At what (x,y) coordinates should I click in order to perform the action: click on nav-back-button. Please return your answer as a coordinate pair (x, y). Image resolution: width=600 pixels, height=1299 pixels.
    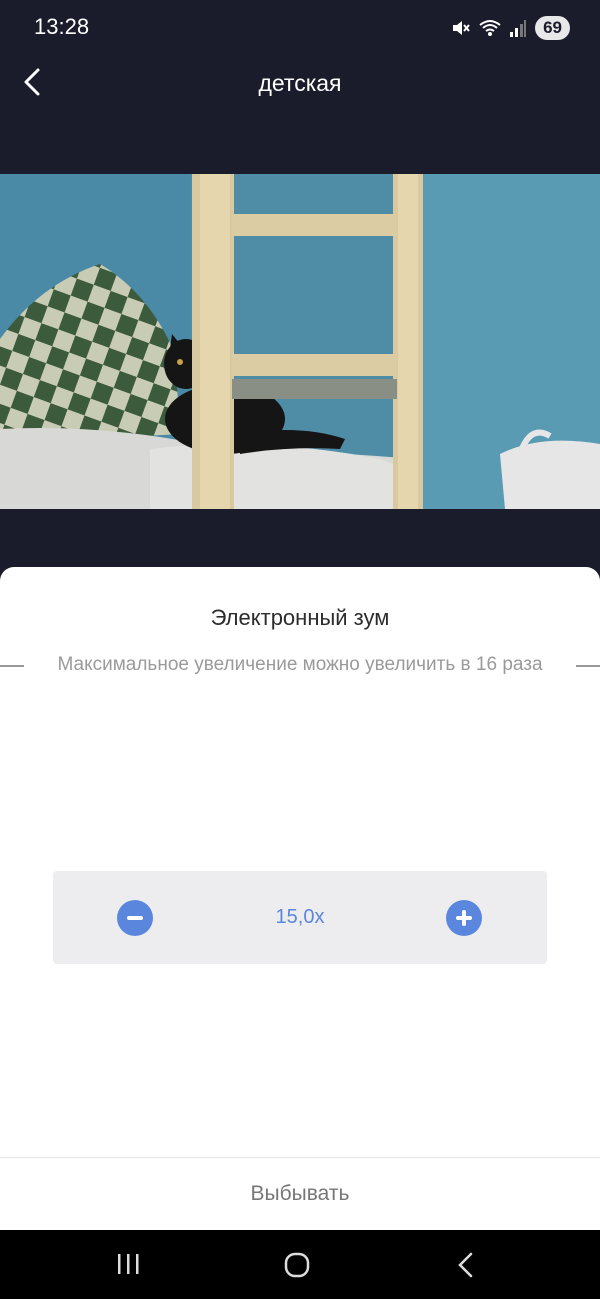
    Looking at the image, I should click on (466, 1265).